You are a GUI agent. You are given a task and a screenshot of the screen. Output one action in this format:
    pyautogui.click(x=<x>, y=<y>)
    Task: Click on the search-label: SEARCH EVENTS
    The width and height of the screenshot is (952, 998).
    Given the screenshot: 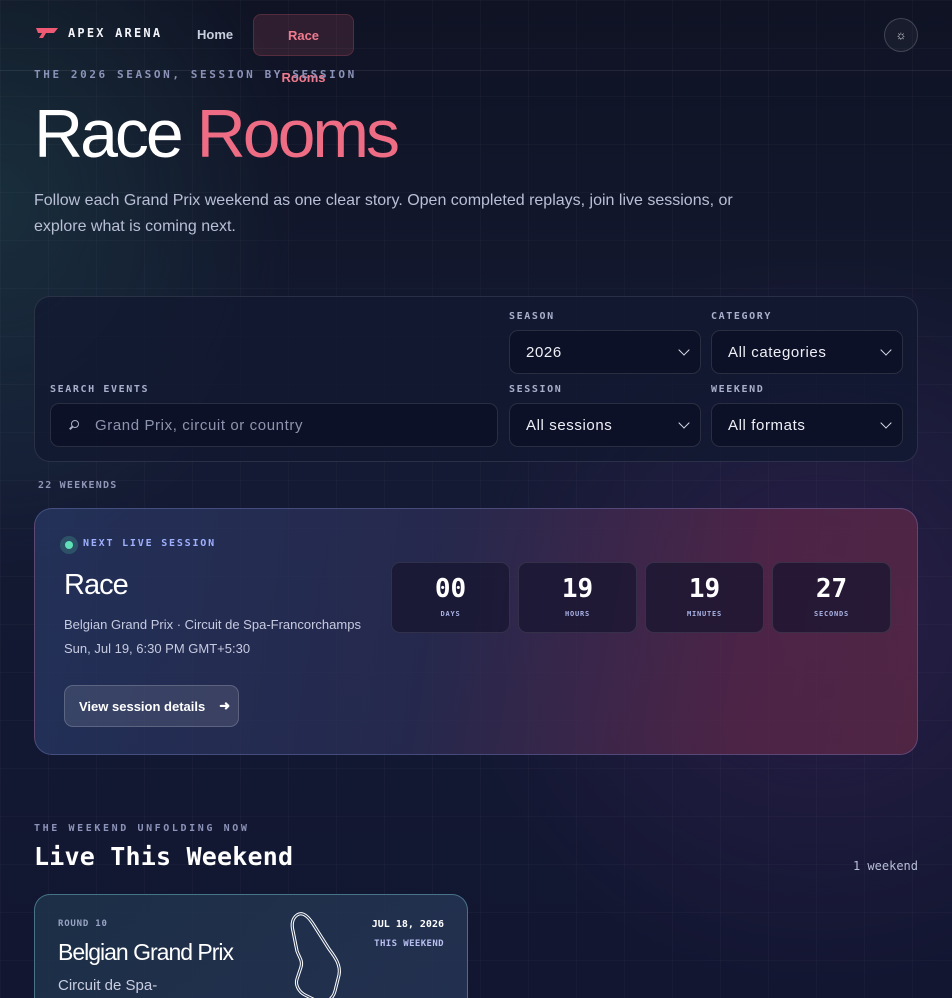 What is the action you would take?
    pyautogui.click(x=100, y=389)
    